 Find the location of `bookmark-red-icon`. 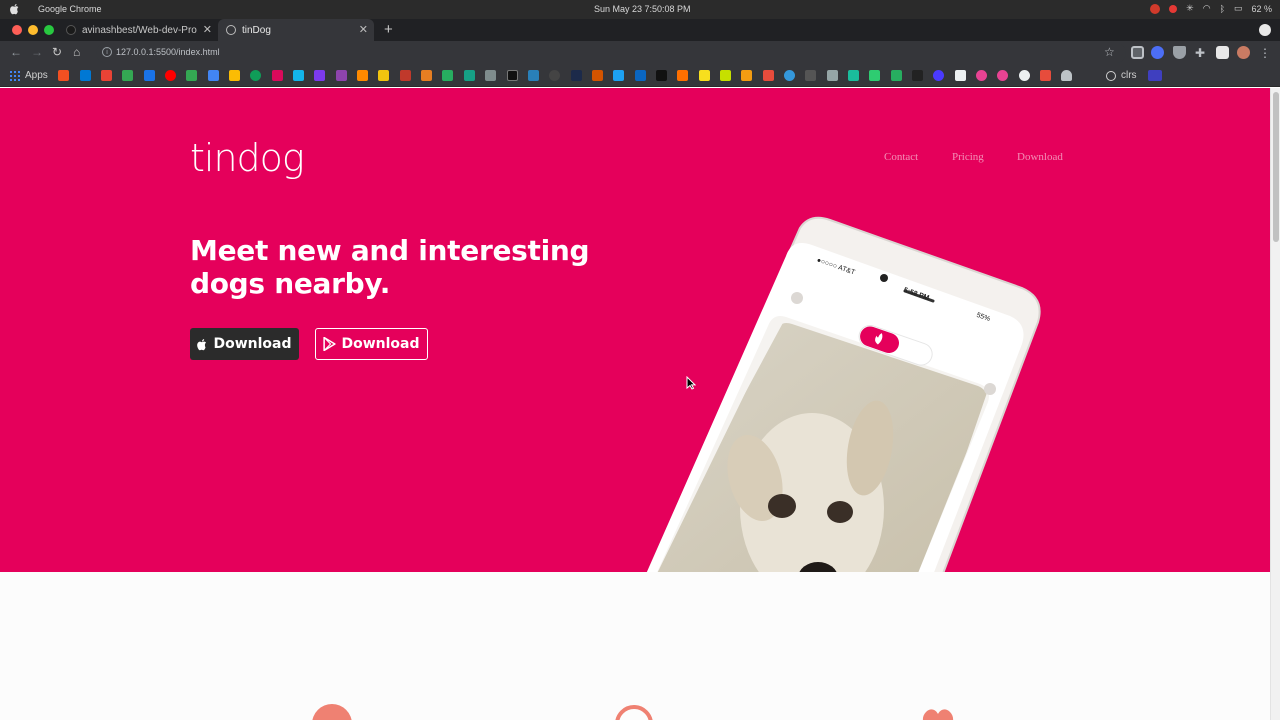

bookmark-red-icon is located at coordinates (277, 75).